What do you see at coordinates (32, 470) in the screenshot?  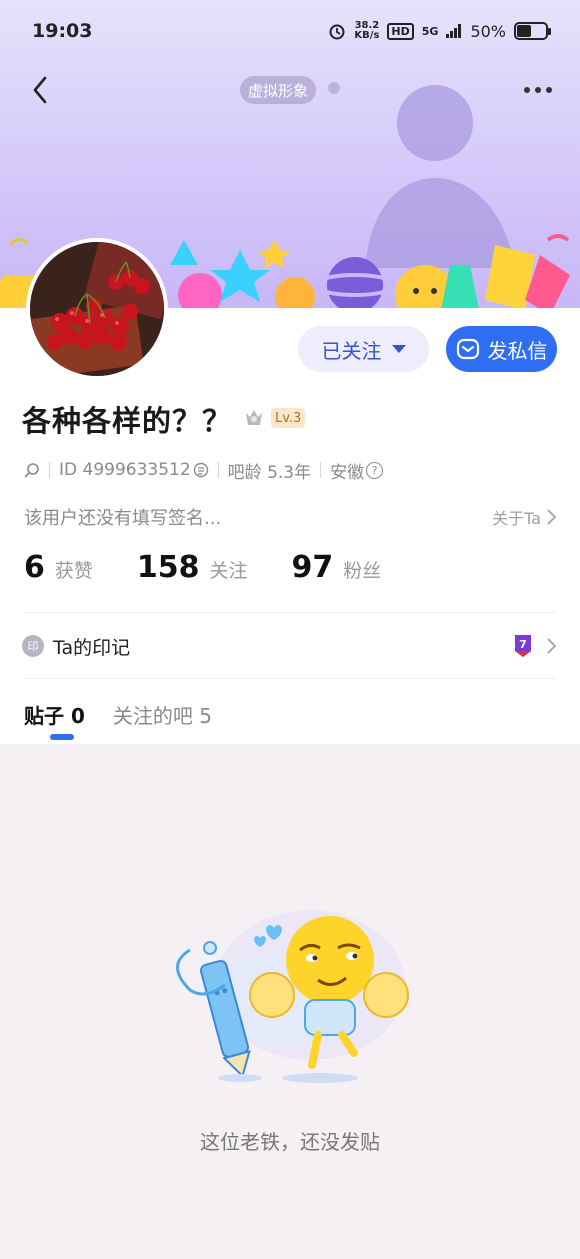 I see `search-icon` at bounding box center [32, 470].